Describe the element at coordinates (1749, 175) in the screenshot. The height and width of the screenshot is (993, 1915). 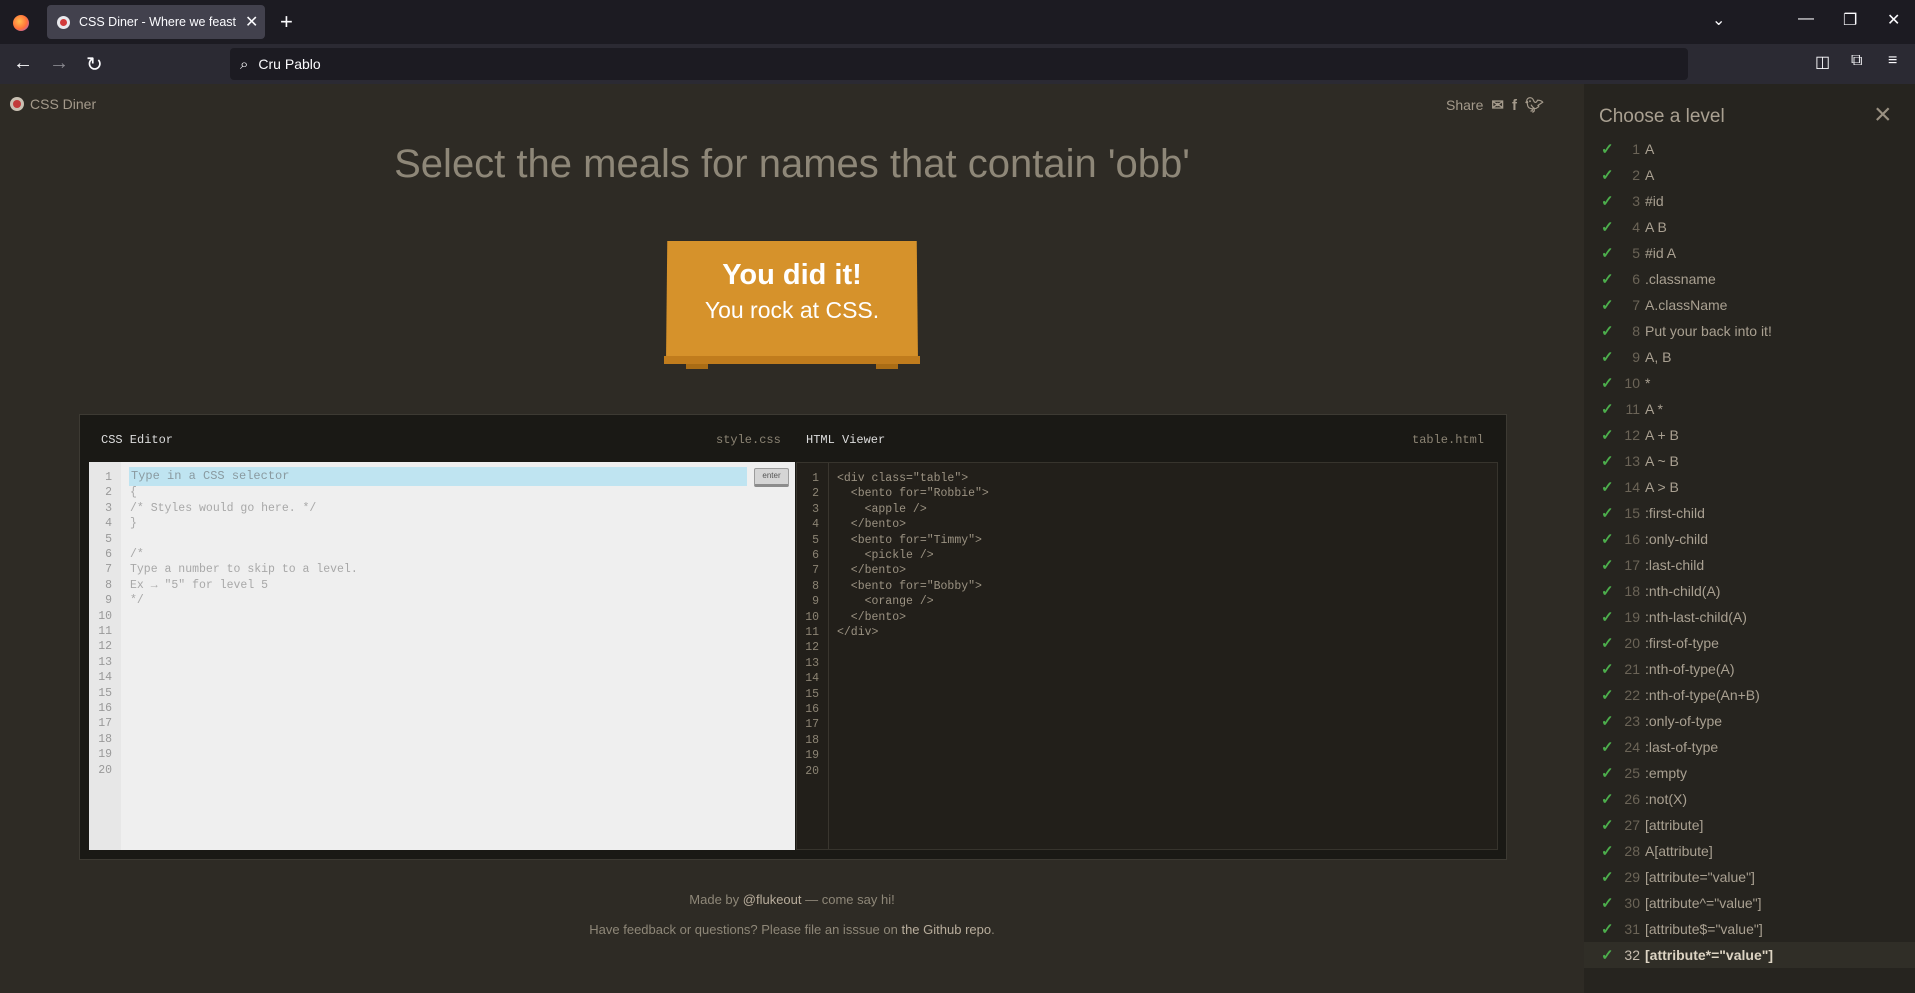
I see `level-item-2: ✓ 2 A` at that location.